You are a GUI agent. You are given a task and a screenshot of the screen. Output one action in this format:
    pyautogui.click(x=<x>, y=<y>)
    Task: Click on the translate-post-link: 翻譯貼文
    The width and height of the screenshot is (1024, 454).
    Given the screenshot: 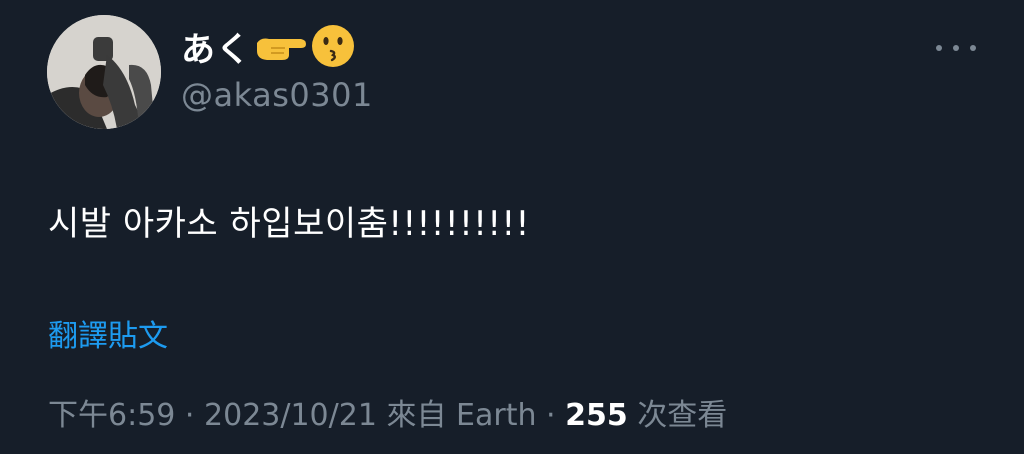 What is the action you would take?
    pyautogui.click(x=108, y=333)
    